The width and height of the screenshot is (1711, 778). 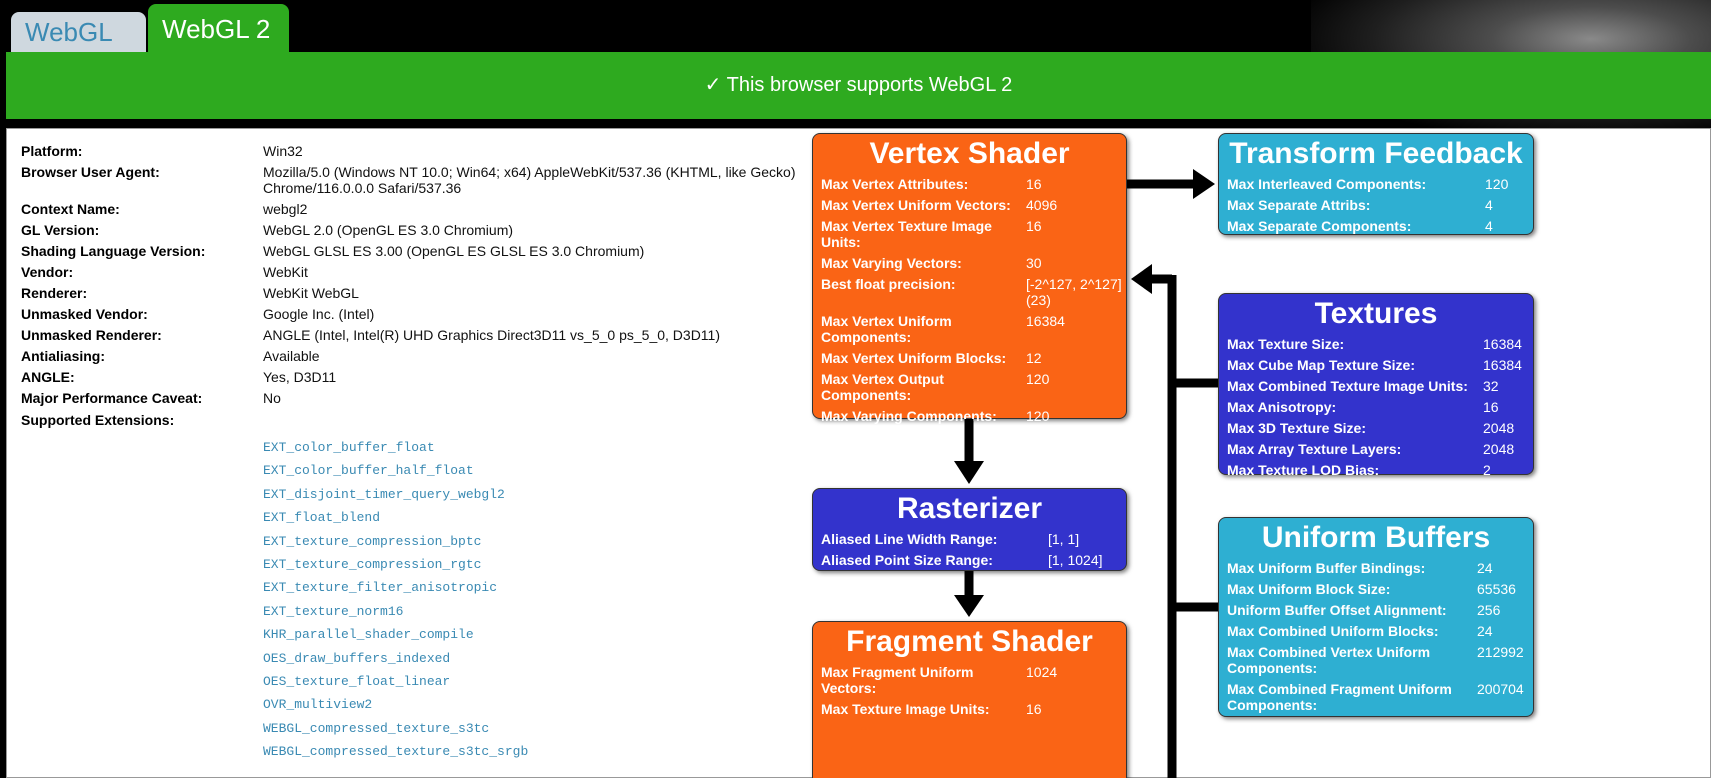 I want to click on extension-link: OES_draw_buffers_indexed, so click(x=562, y=658).